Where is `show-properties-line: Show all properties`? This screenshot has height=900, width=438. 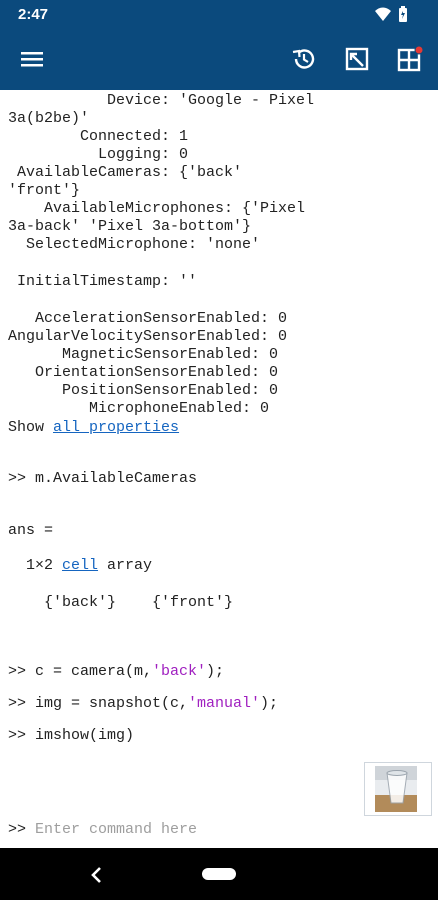
show-properties-line: Show all properties is located at coordinates (93, 428).